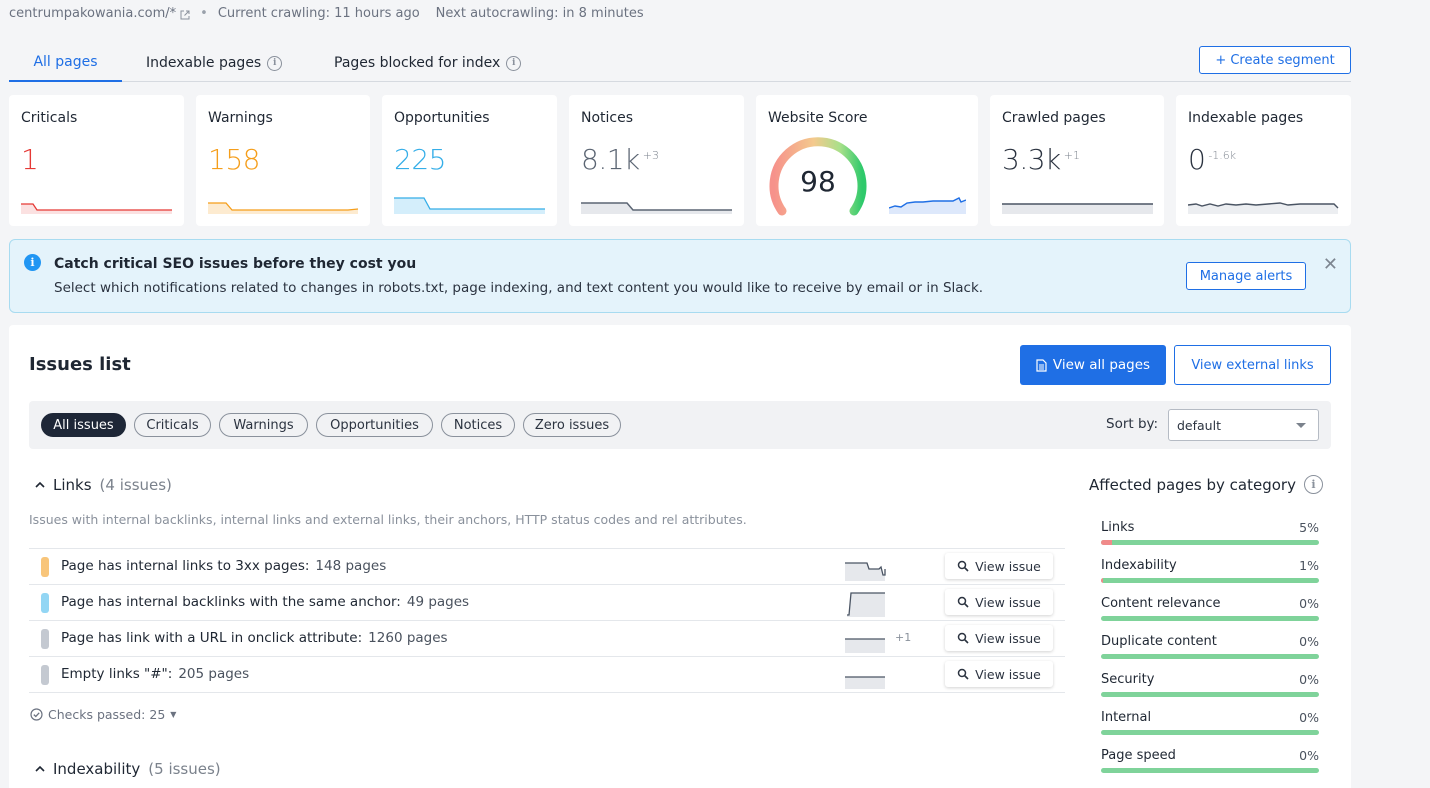  I want to click on create-segment-button: + Create segment, so click(1275, 60).